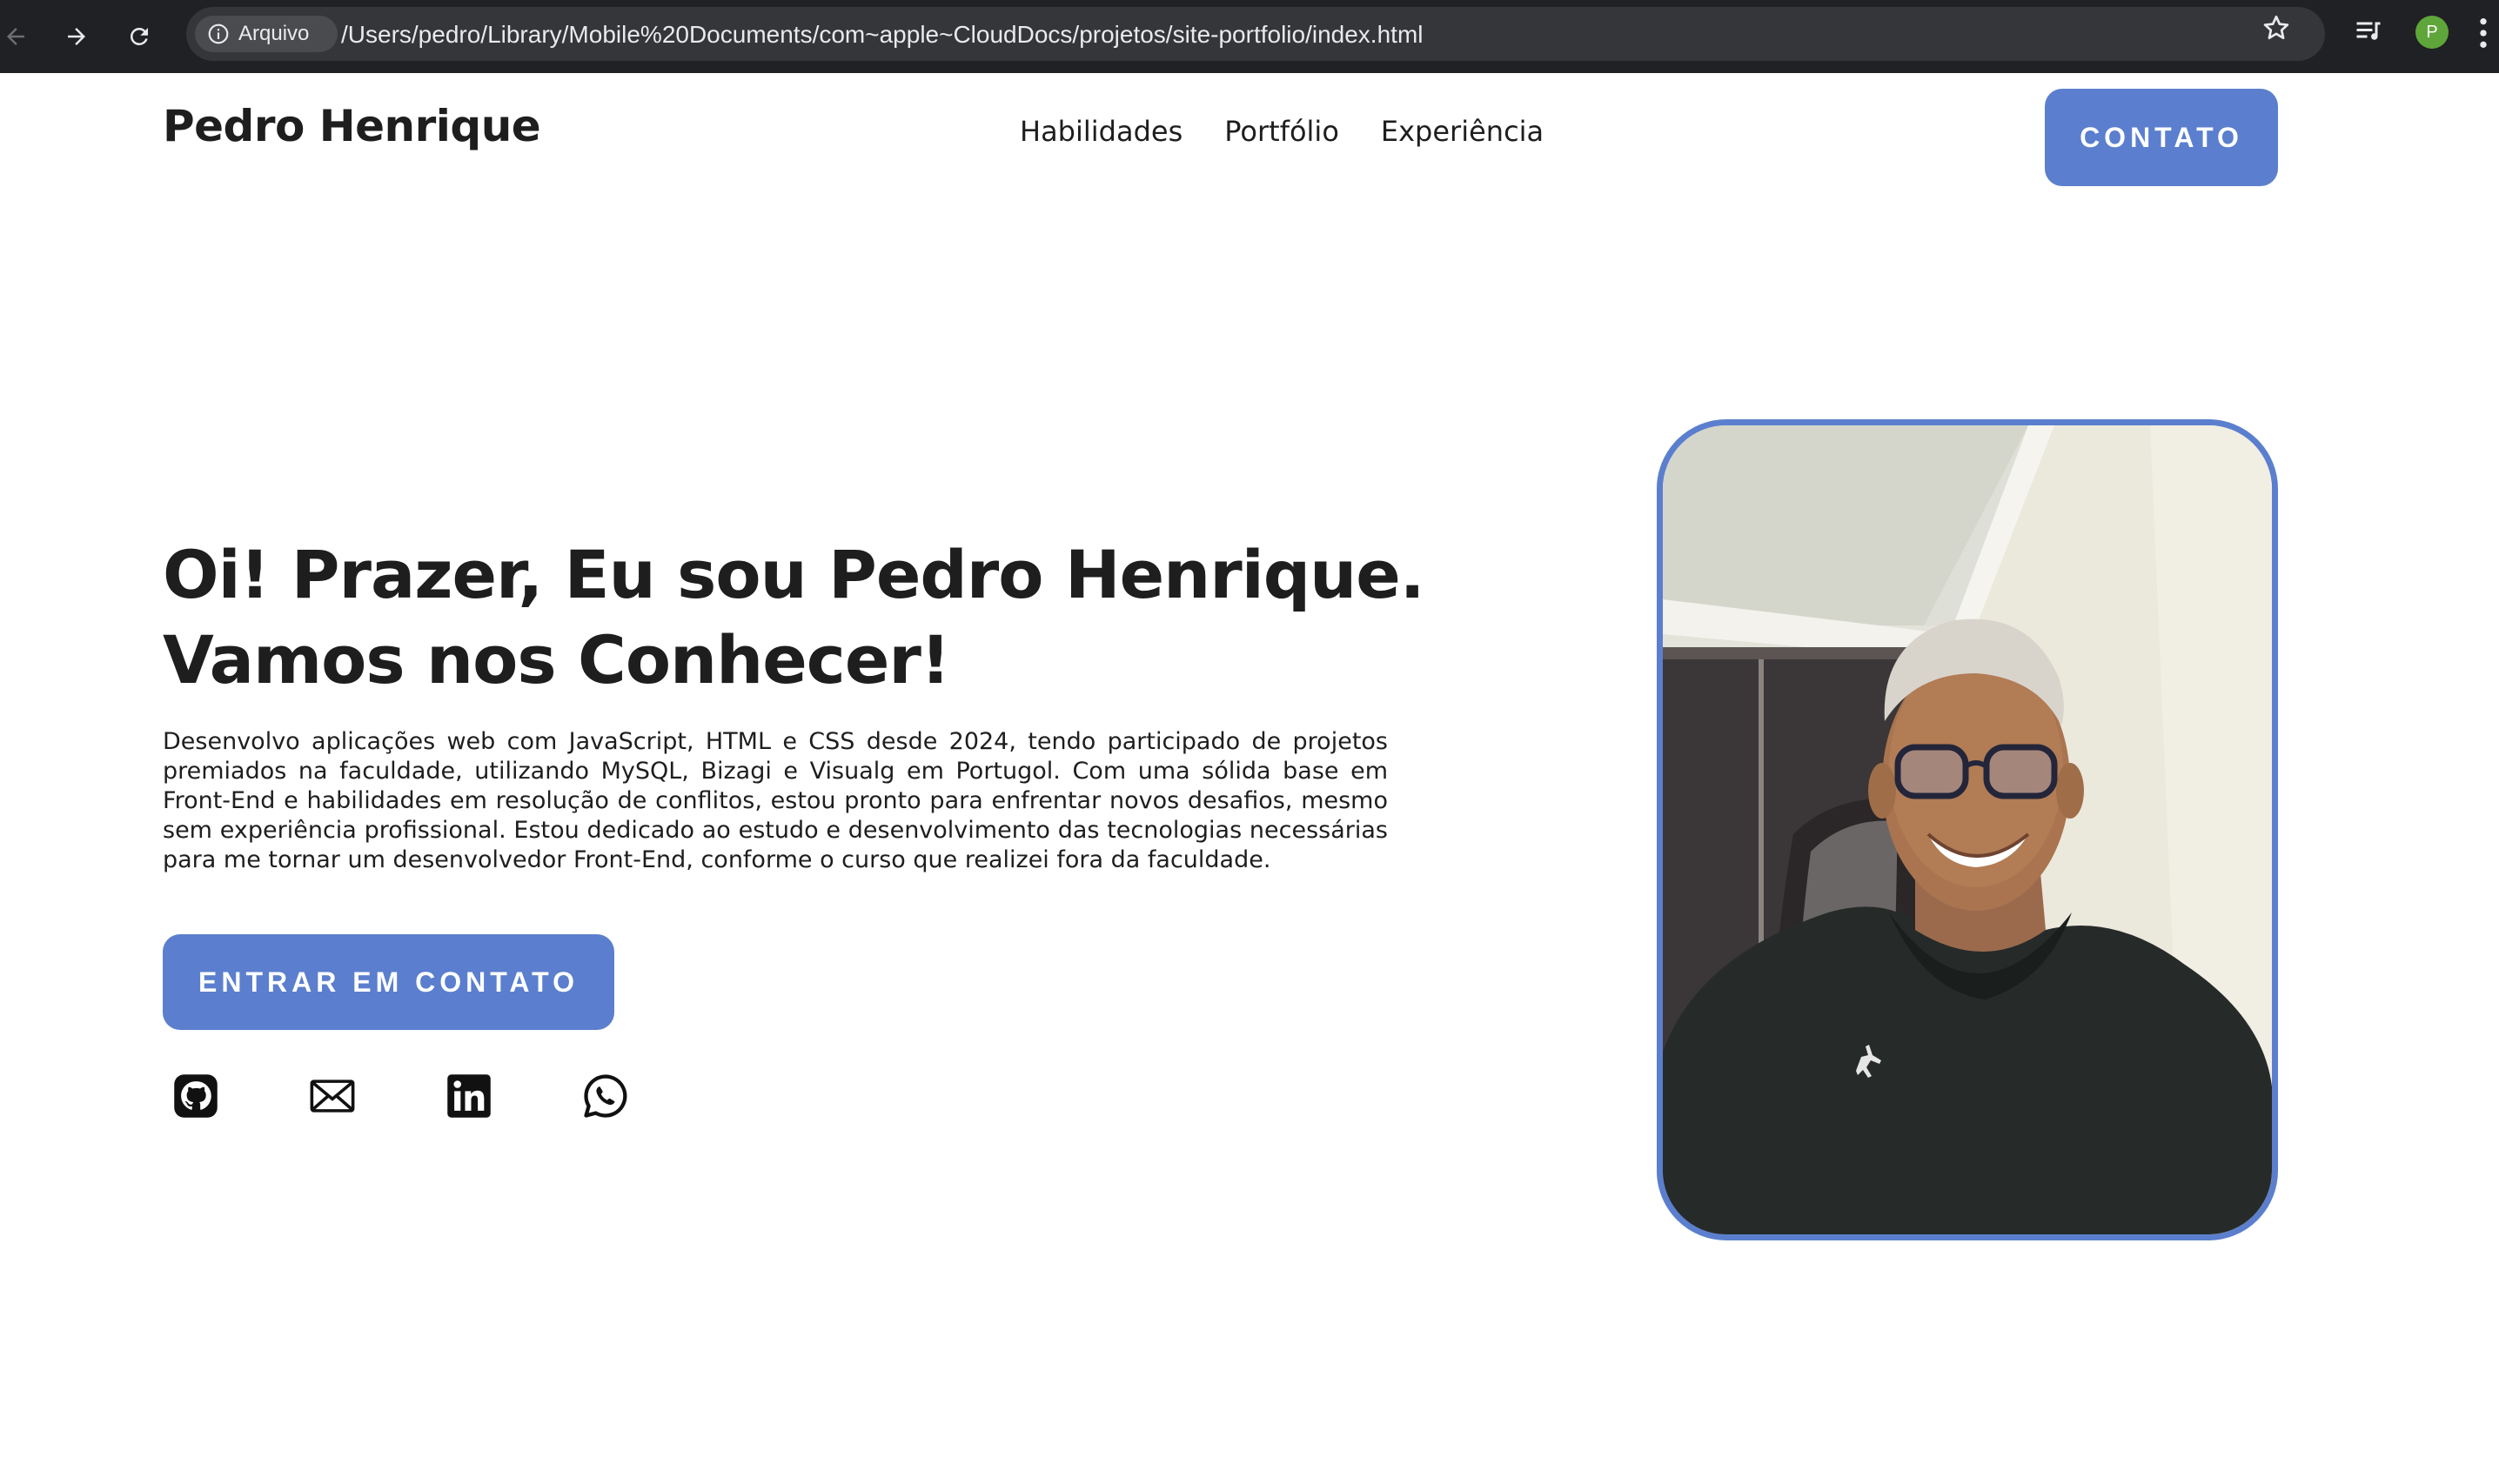 The image size is (2499, 1484). I want to click on github-icon, so click(196, 1096).